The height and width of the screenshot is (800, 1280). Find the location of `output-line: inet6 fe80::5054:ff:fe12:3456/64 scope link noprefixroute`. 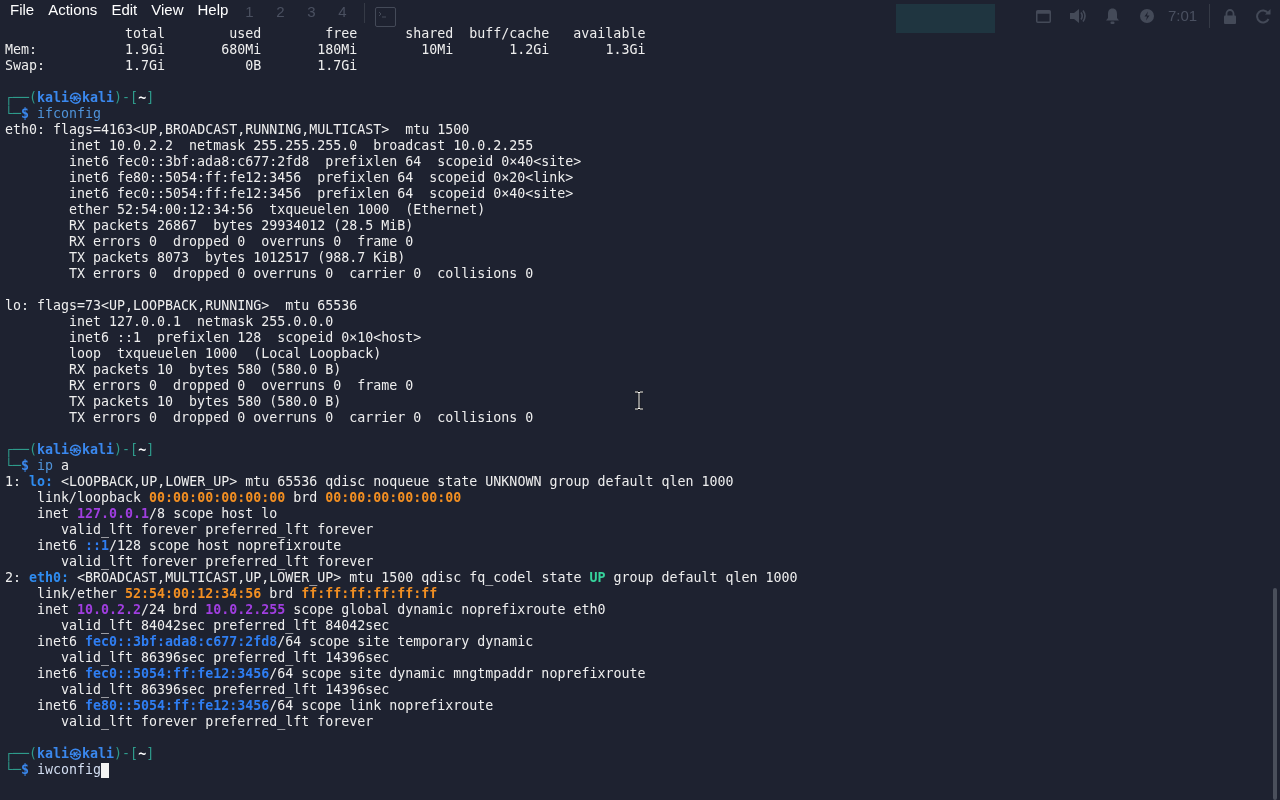

output-line: inet6 fe80::5054:ff:fe12:3456/64 scope link noprefixroute is located at coordinates (265, 706).